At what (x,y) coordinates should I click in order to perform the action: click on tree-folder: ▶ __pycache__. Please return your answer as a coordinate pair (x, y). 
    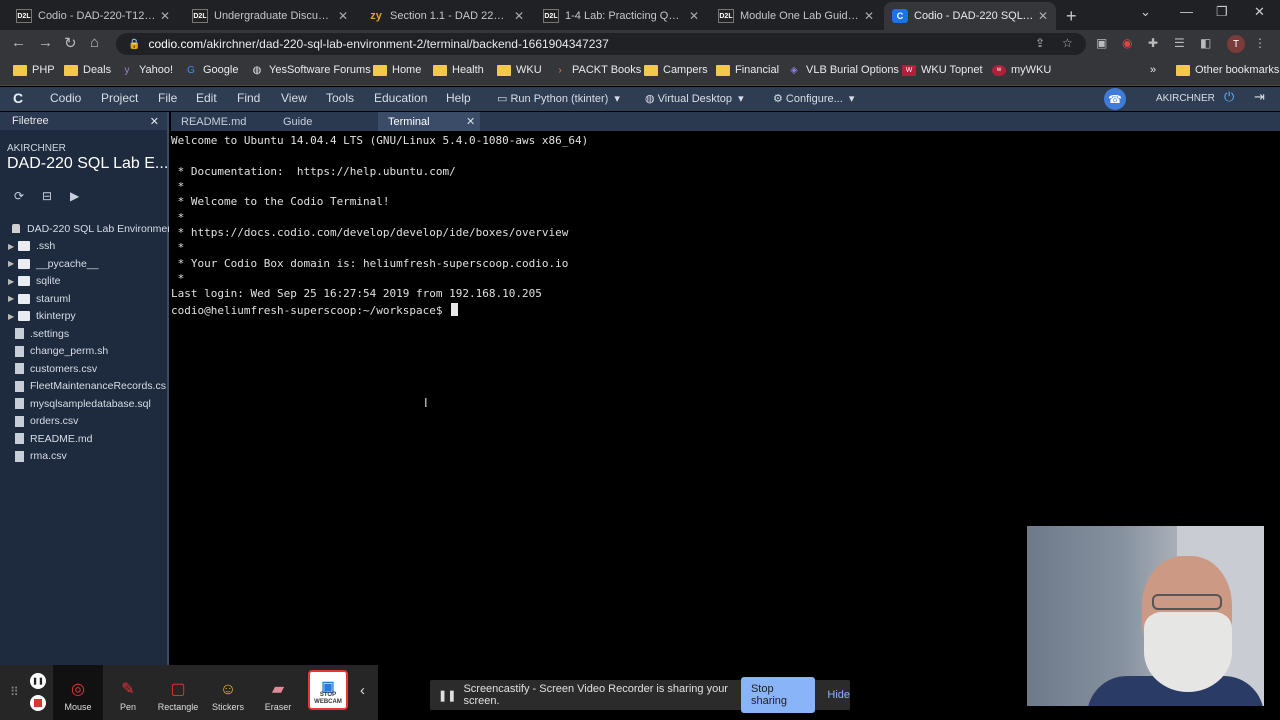
    Looking at the image, I should click on (84, 264).